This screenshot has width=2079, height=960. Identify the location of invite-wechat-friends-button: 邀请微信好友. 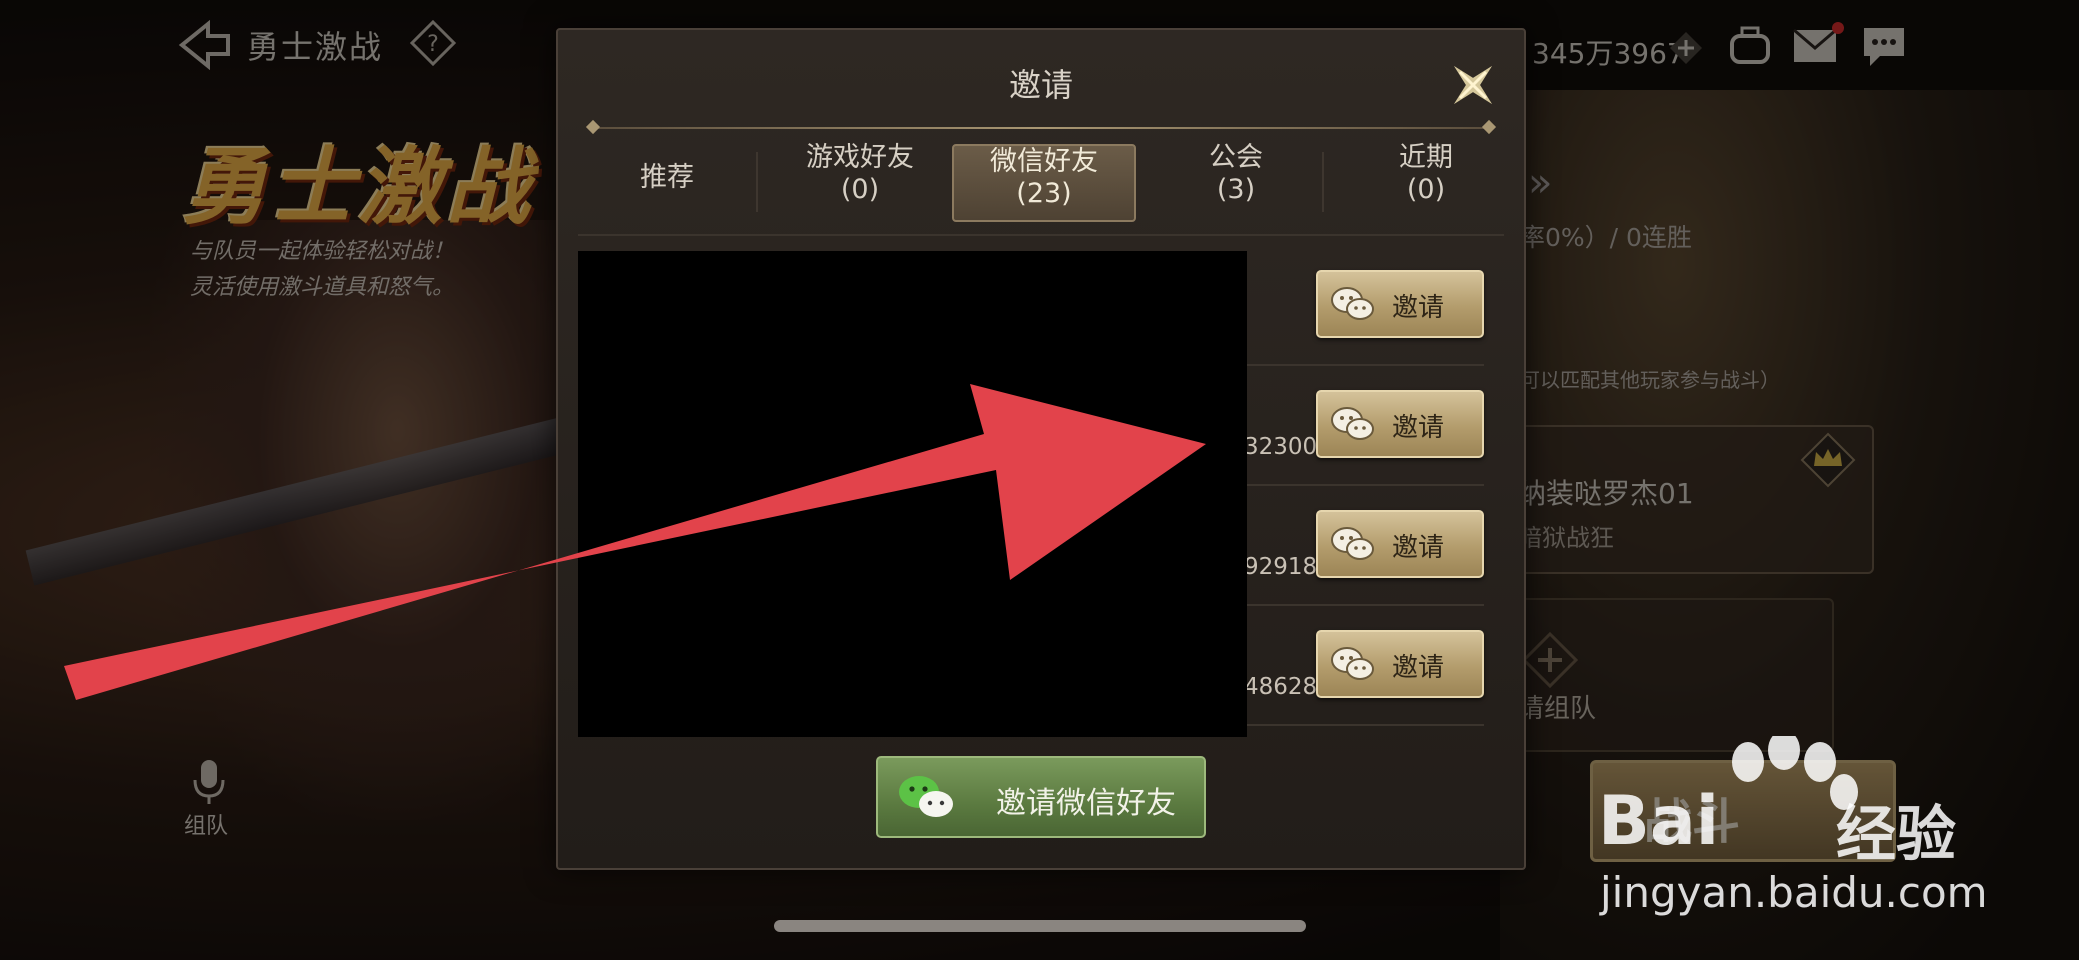
(1041, 797).